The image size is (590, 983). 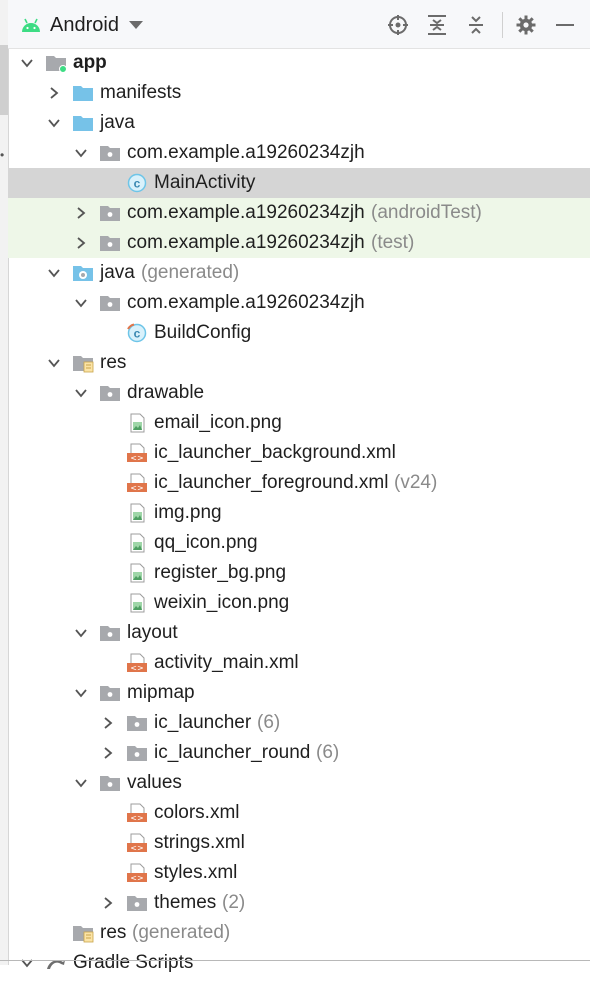 I want to click on tree-item-label: mipmap, so click(x=161, y=692).